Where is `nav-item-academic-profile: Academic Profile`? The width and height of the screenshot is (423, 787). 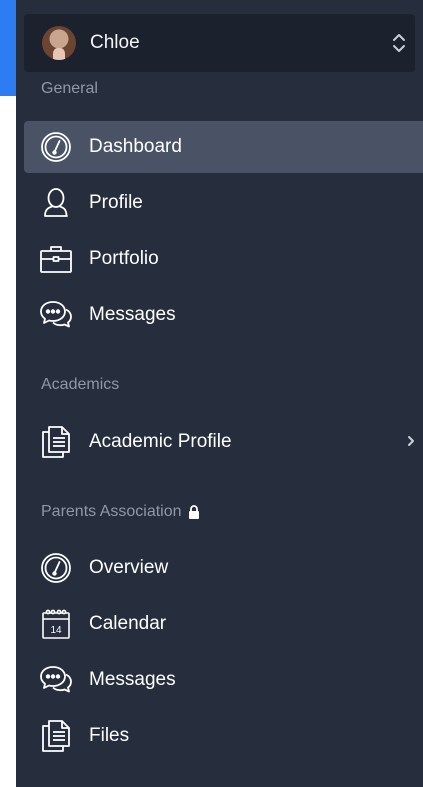
nav-item-academic-profile: Academic Profile is located at coordinates (223, 442).